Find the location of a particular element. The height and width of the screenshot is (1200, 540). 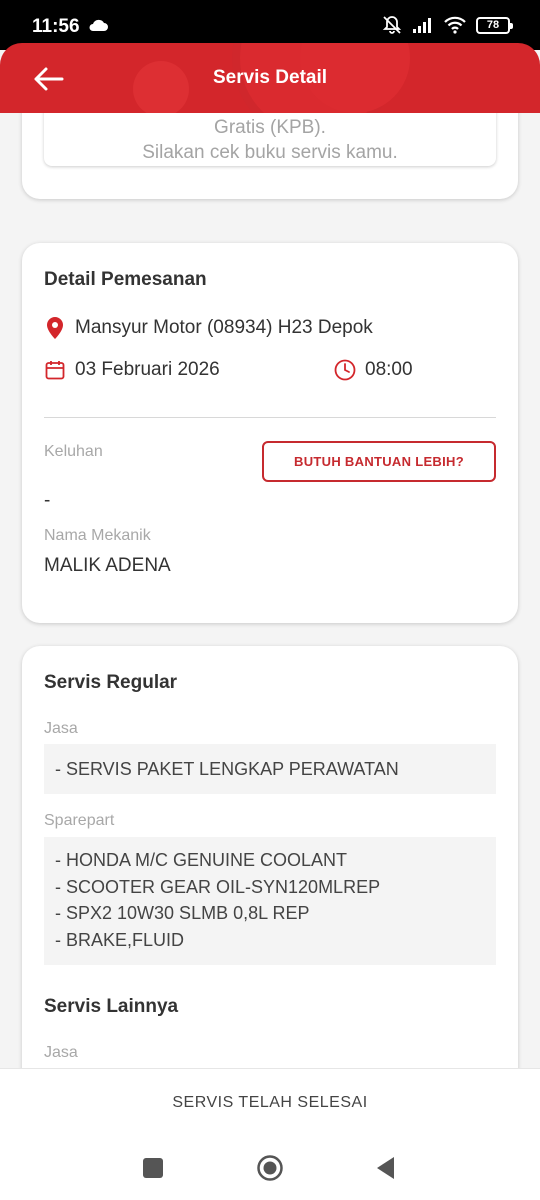

clock-icon is located at coordinates (345, 370).